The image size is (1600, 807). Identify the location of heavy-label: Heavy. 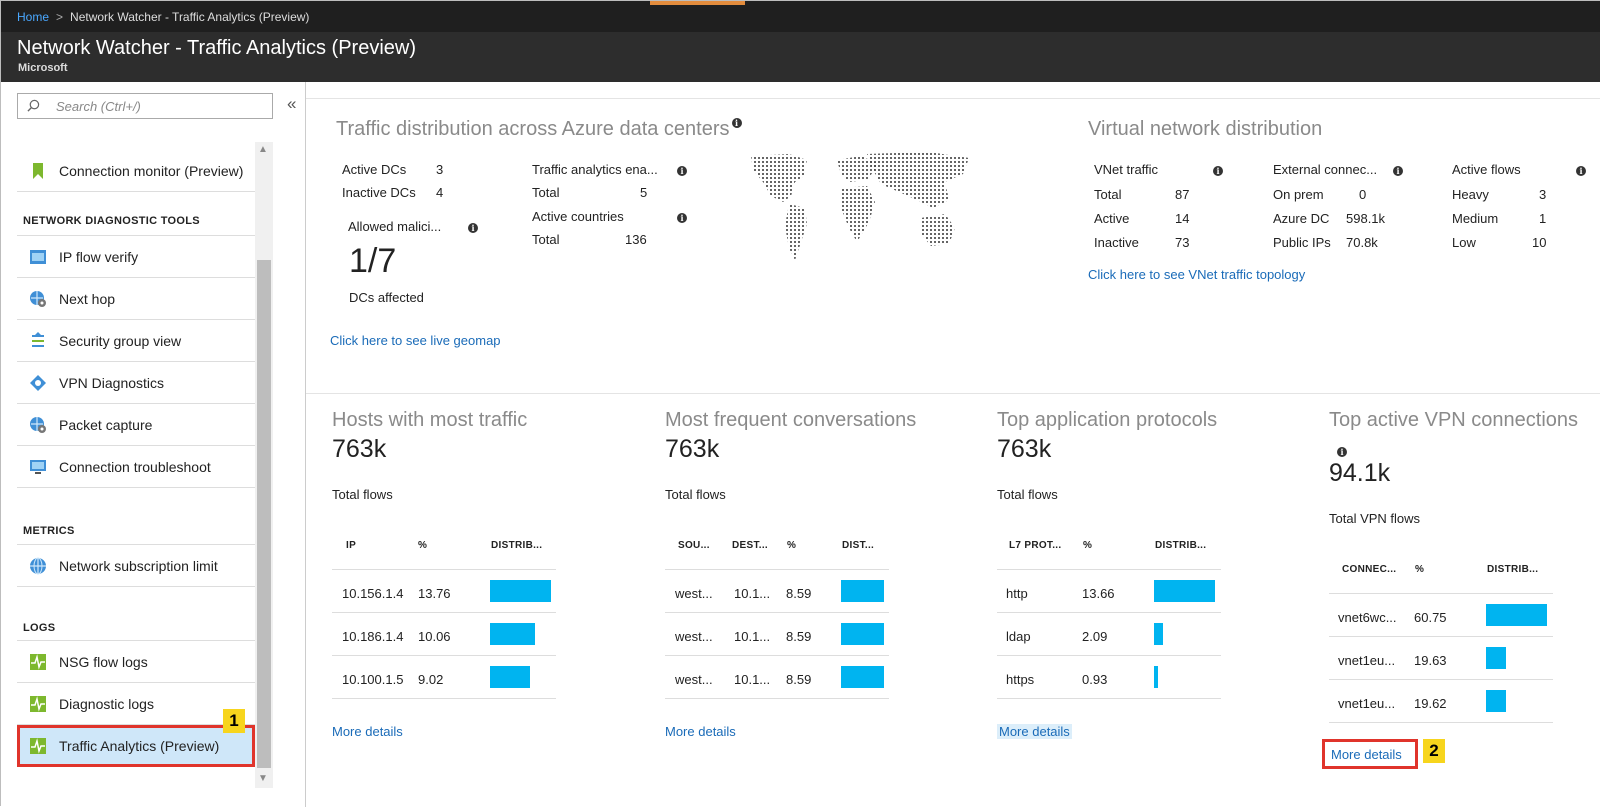
(1470, 194).